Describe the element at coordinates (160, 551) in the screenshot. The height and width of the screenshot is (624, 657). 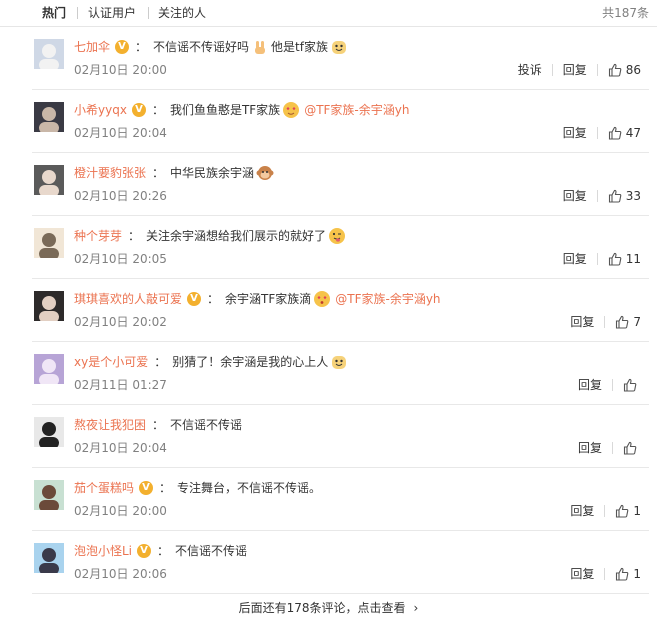
I see `comment-line: 泡泡小怪Li V ： 不信谣不传谣` at that location.